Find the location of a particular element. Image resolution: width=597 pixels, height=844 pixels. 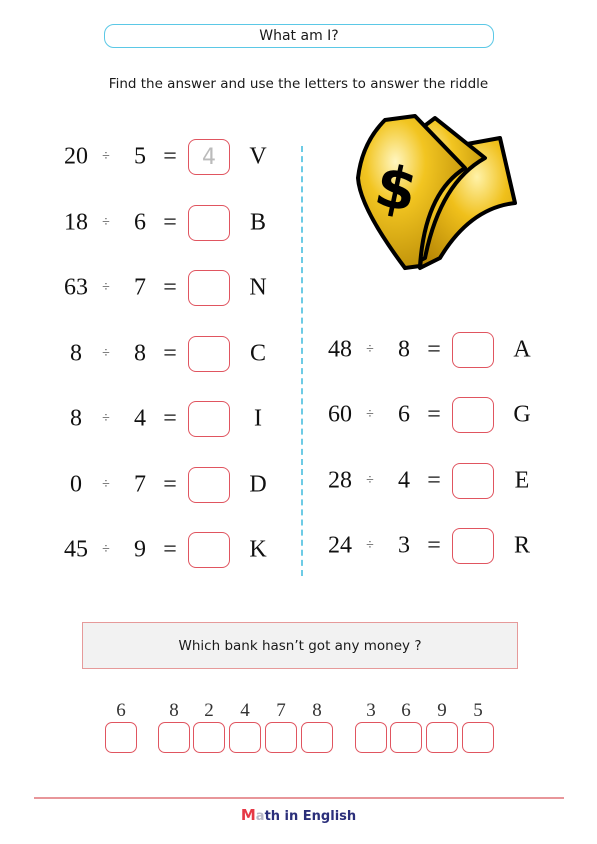

dividend: 63 is located at coordinates (76, 287).